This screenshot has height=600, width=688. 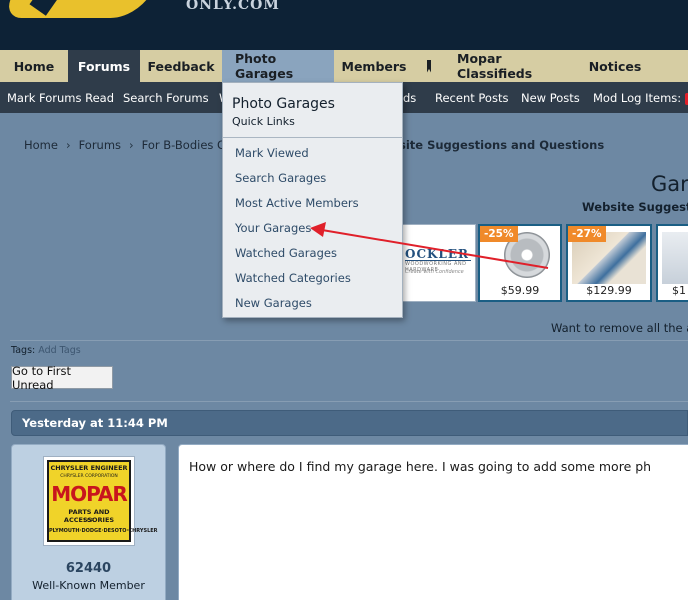 What do you see at coordinates (80, 9) in the screenshot?
I see `site-logo-shape` at bounding box center [80, 9].